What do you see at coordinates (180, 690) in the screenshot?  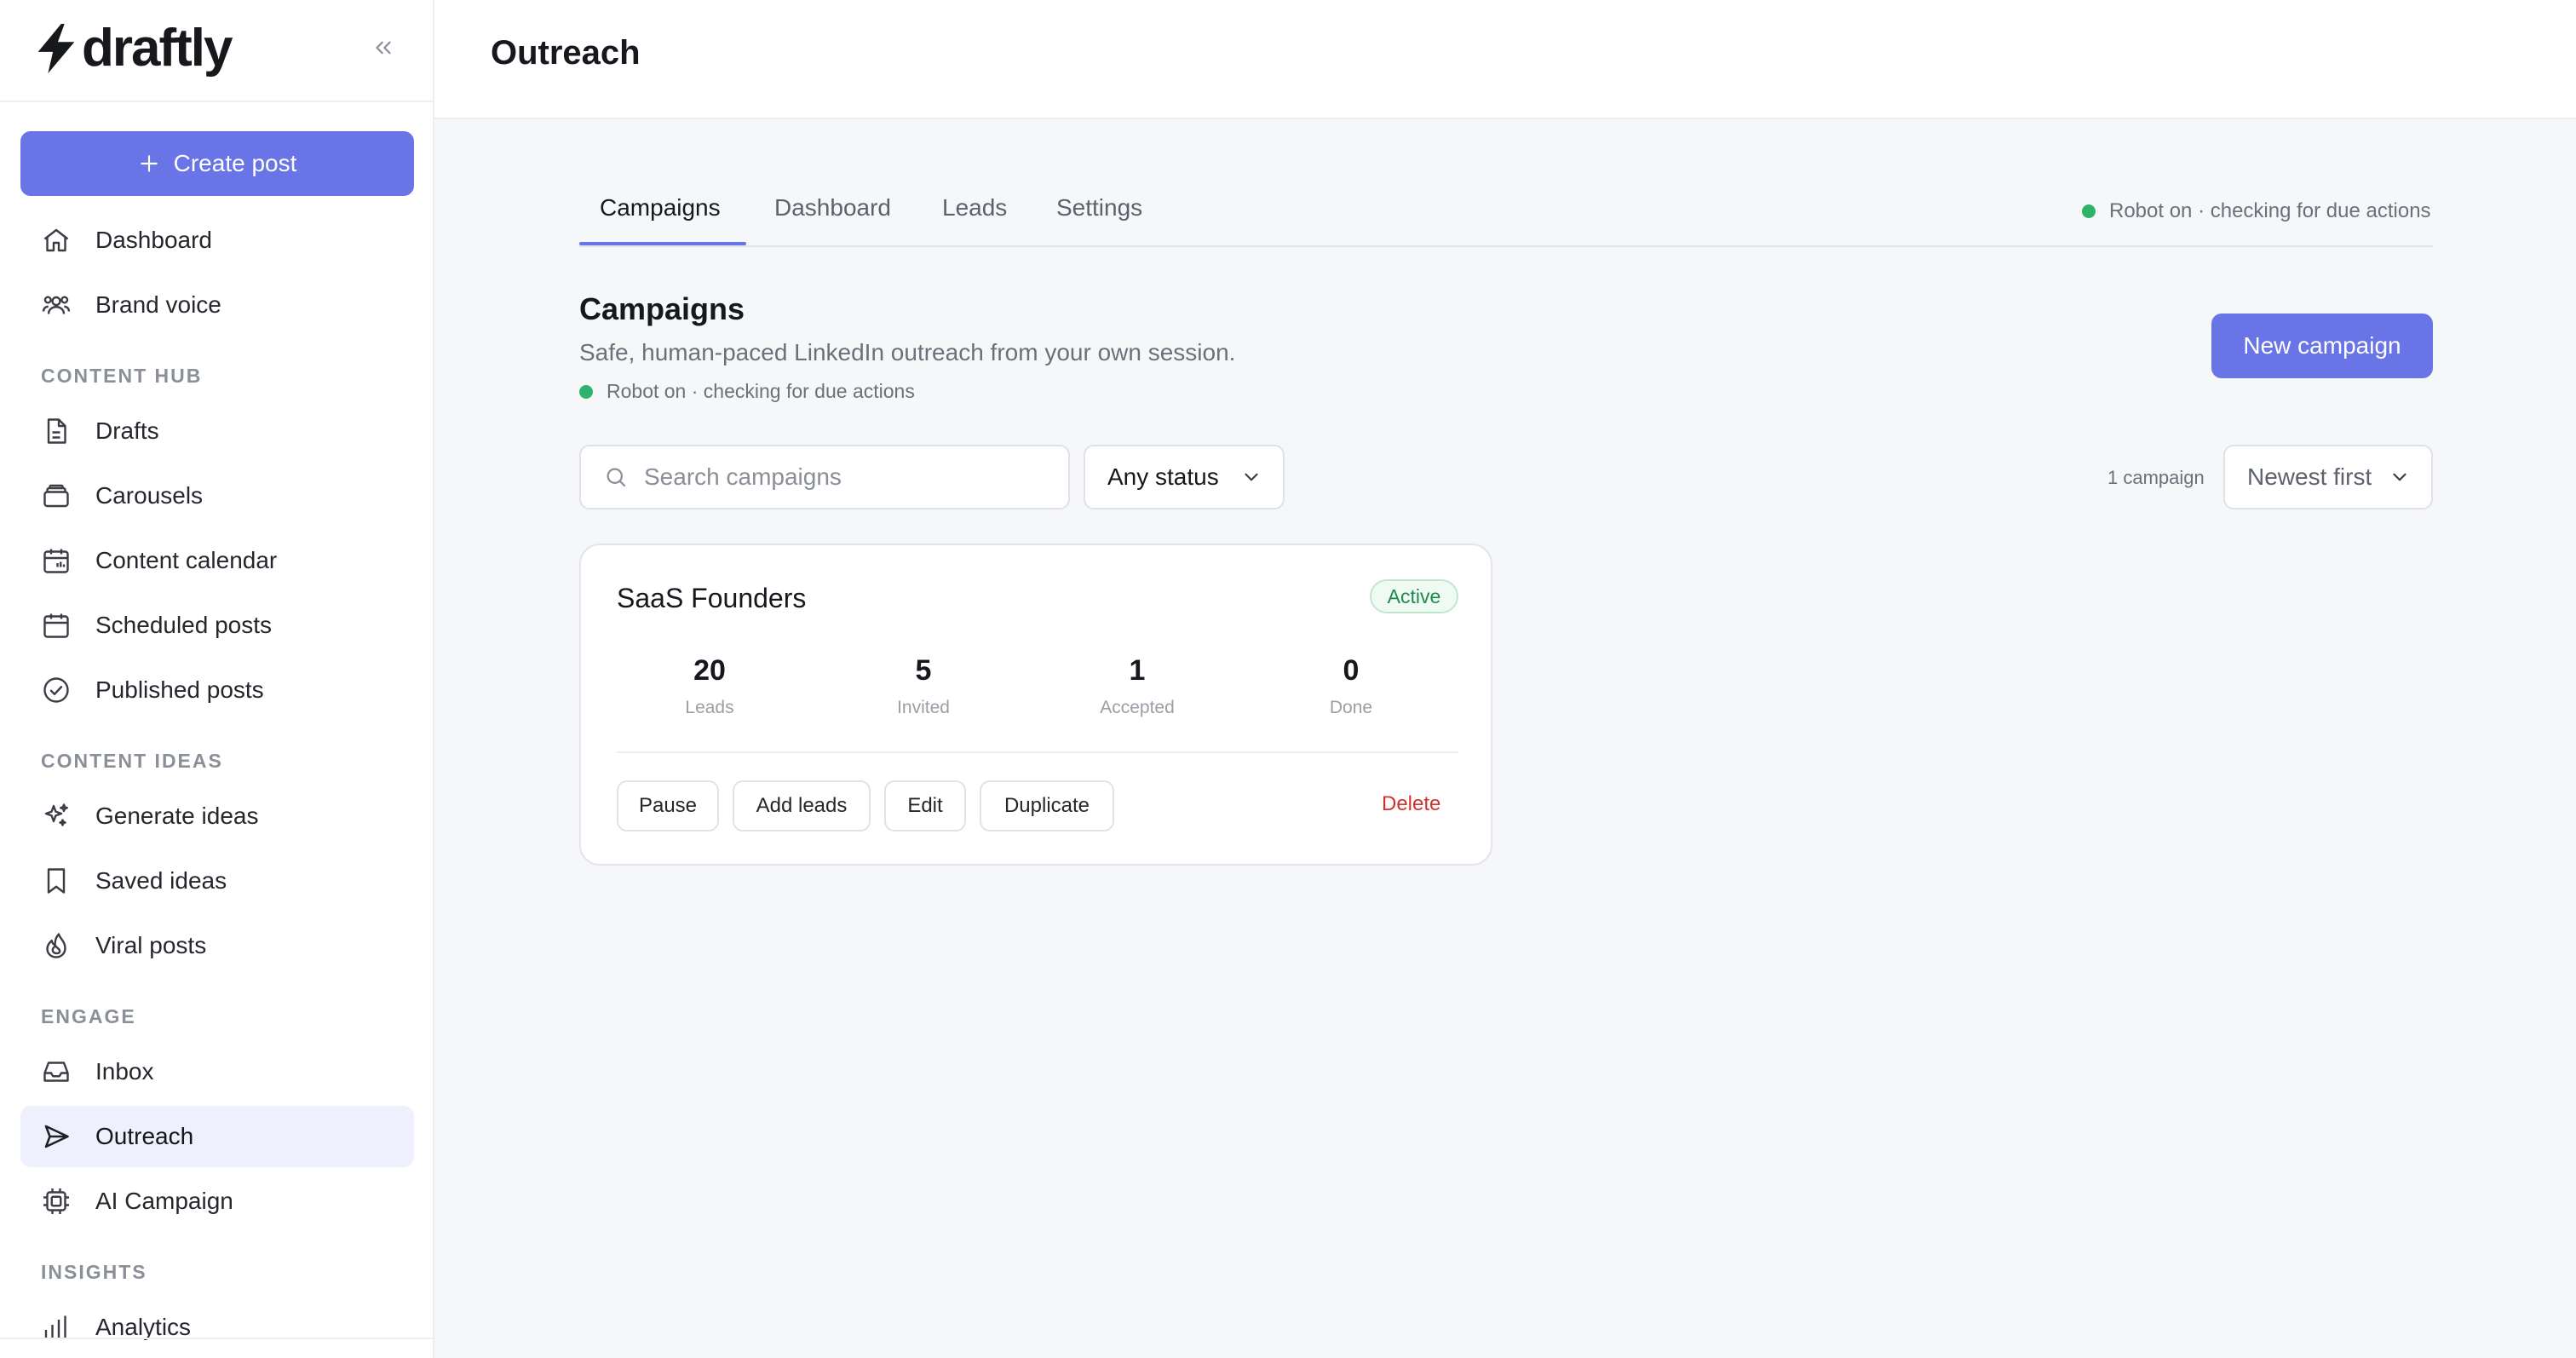 I see `sidebar-item-label: Published posts` at bounding box center [180, 690].